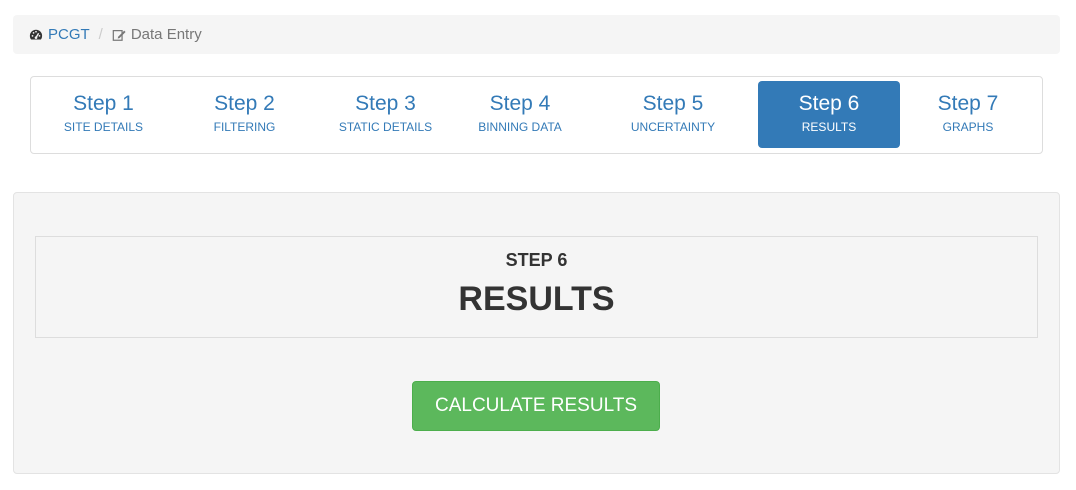 This screenshot has height=490, width=1076. What do you see at coordinates (166, 34) in the screenshot?
I see `breadcrumb-current-label: Data Entry` at bounding box center [166, 34].